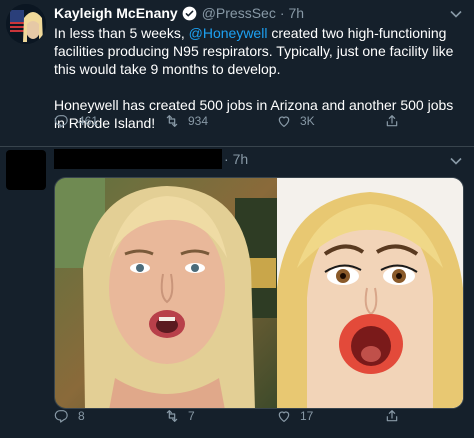 The height and width of the screenshot is (438, 474). I want to click on like-count: 17, so click(307, 416).